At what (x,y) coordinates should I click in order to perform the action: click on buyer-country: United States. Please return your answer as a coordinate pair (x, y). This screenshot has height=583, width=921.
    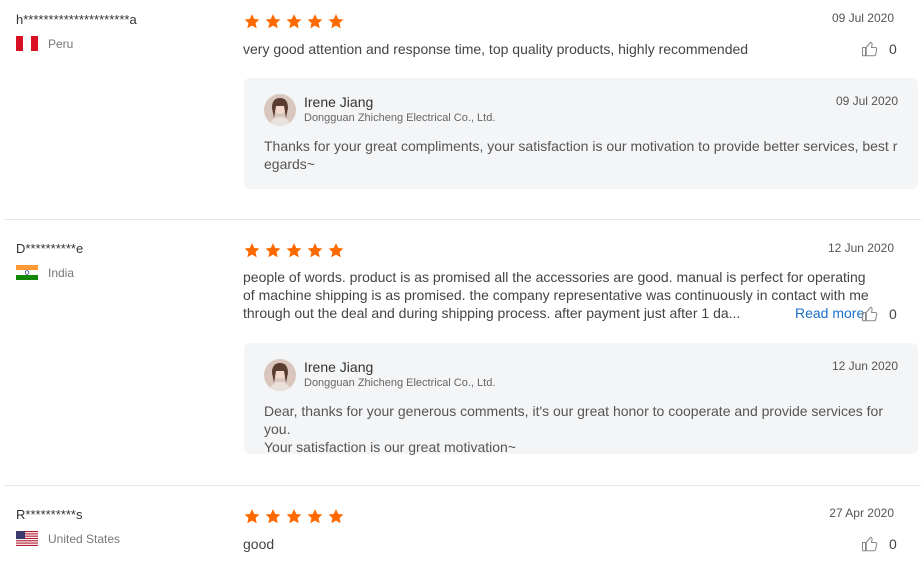
    Looking at the image, I should click on (68, 538).